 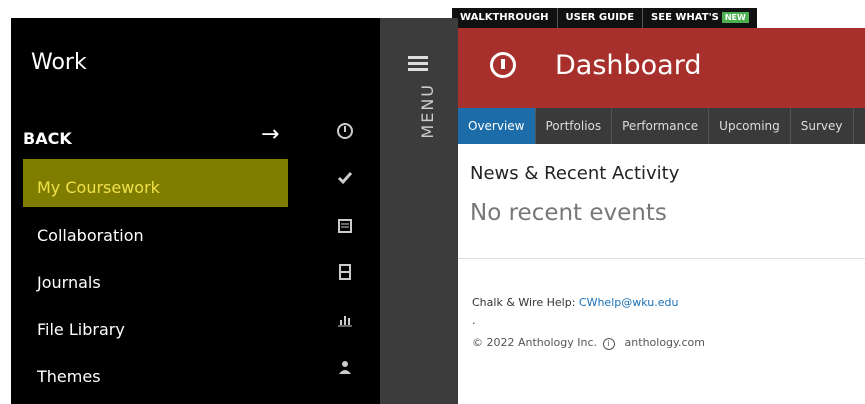 What do you see at coordinates (497, 126) in the screenshot?
I see `tab-overview: Overview` at bounding box center [497, 126].